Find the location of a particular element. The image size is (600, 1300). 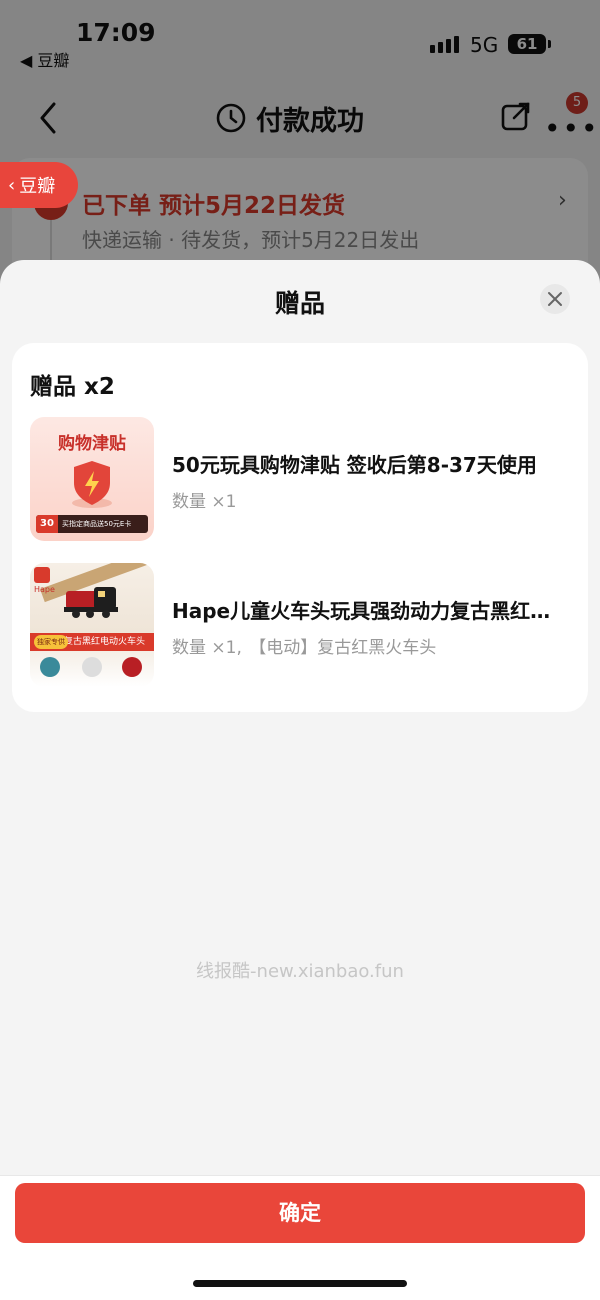

hape-logo-icon is located at coordinates (42, 575).